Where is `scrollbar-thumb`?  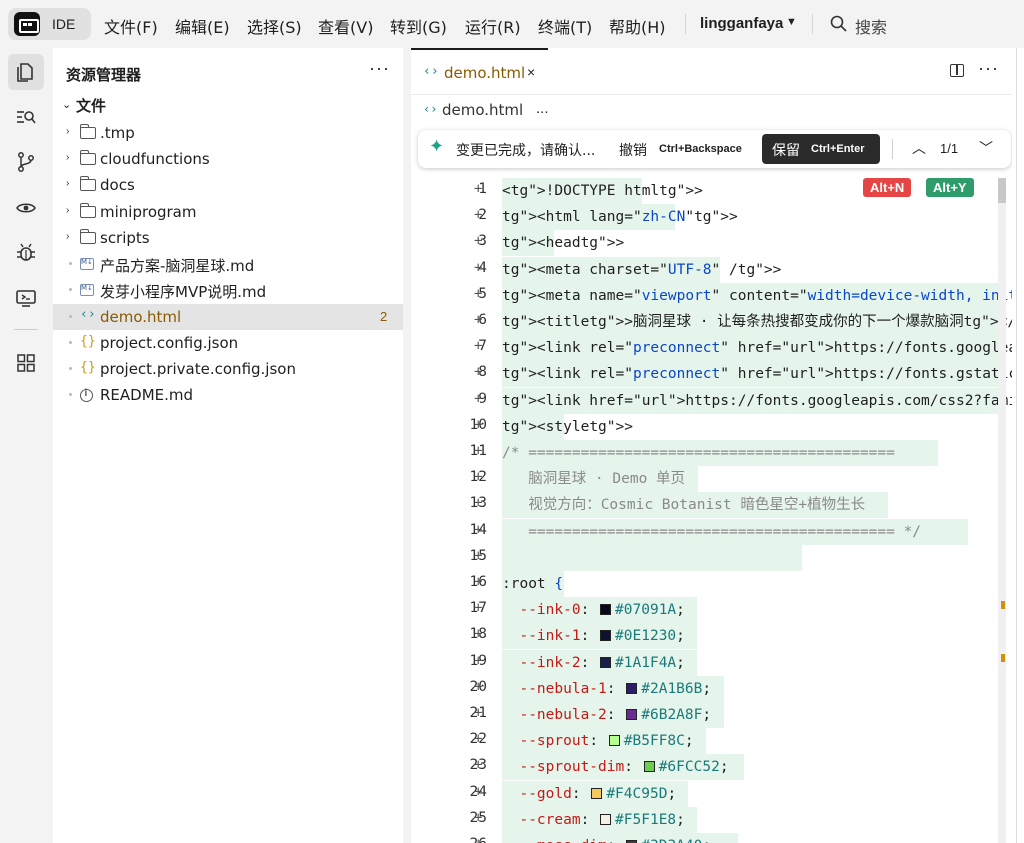
scrollbar-thumb is located at coordinates (1002, 190).